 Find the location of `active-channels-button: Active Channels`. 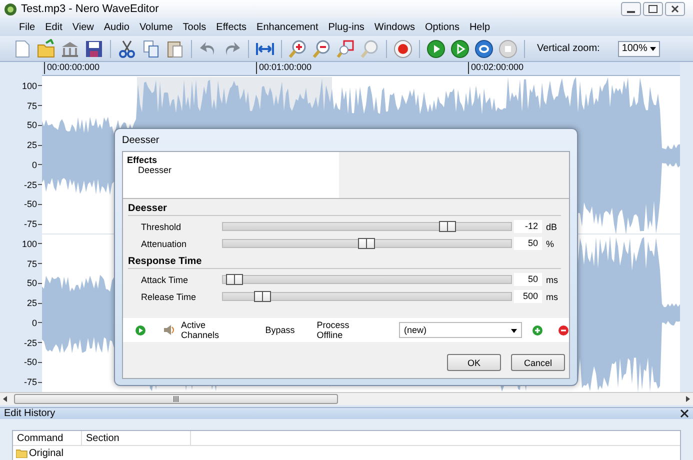

active-channels-button: Active Channels is located at coordinates (212, 330).